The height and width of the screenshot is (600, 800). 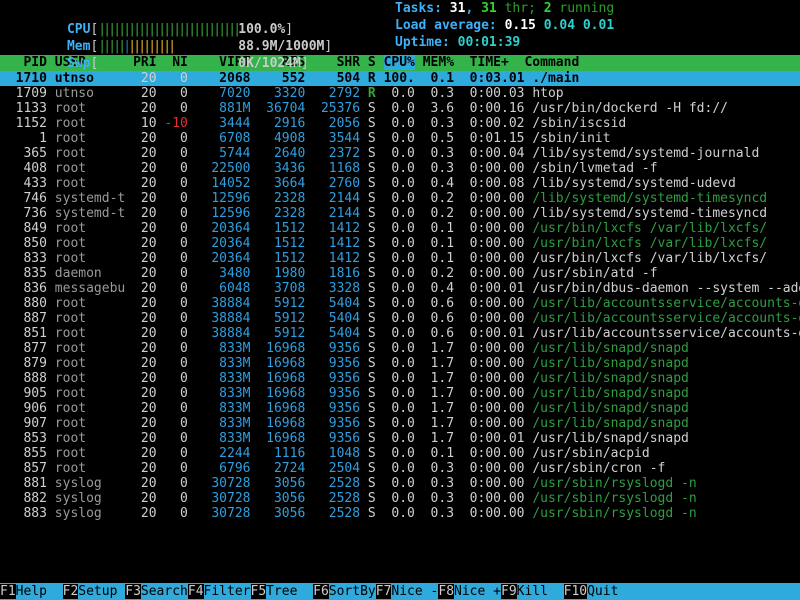 What do you see at coordinates (227, 498) in the screenshot?
I see `cell-virt: 30728` at bounding box center [227, 498].